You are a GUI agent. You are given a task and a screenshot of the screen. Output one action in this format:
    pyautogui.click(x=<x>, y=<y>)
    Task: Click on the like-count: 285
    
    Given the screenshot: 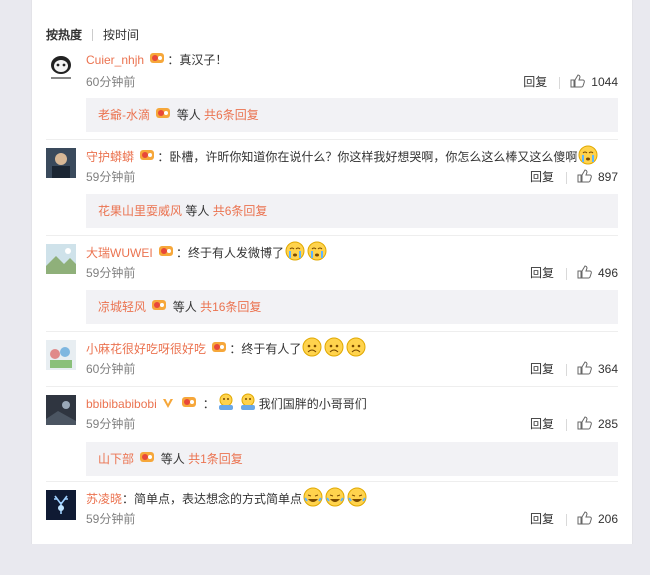 What is the action you would take?
    pyautogui.click(x=607, y=424)
    